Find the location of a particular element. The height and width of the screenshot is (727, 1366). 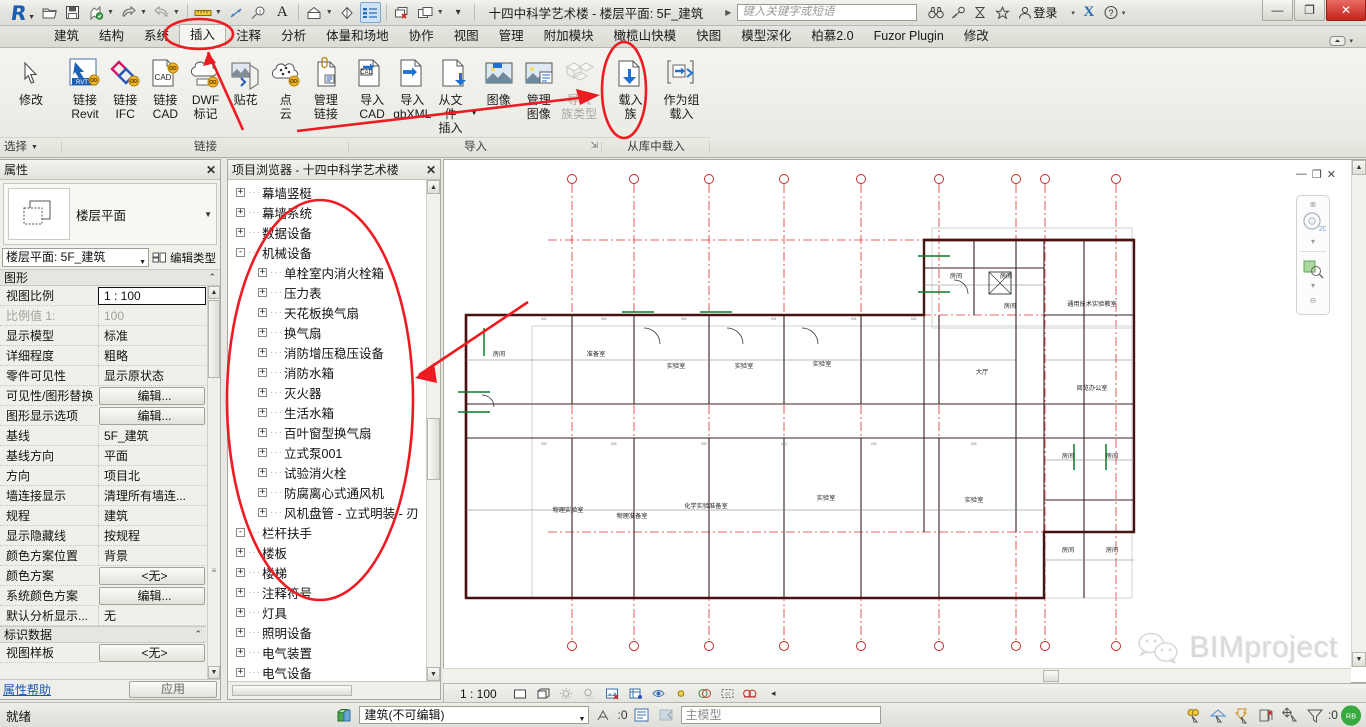

filter-icon is located at coordinates (1315, 715).